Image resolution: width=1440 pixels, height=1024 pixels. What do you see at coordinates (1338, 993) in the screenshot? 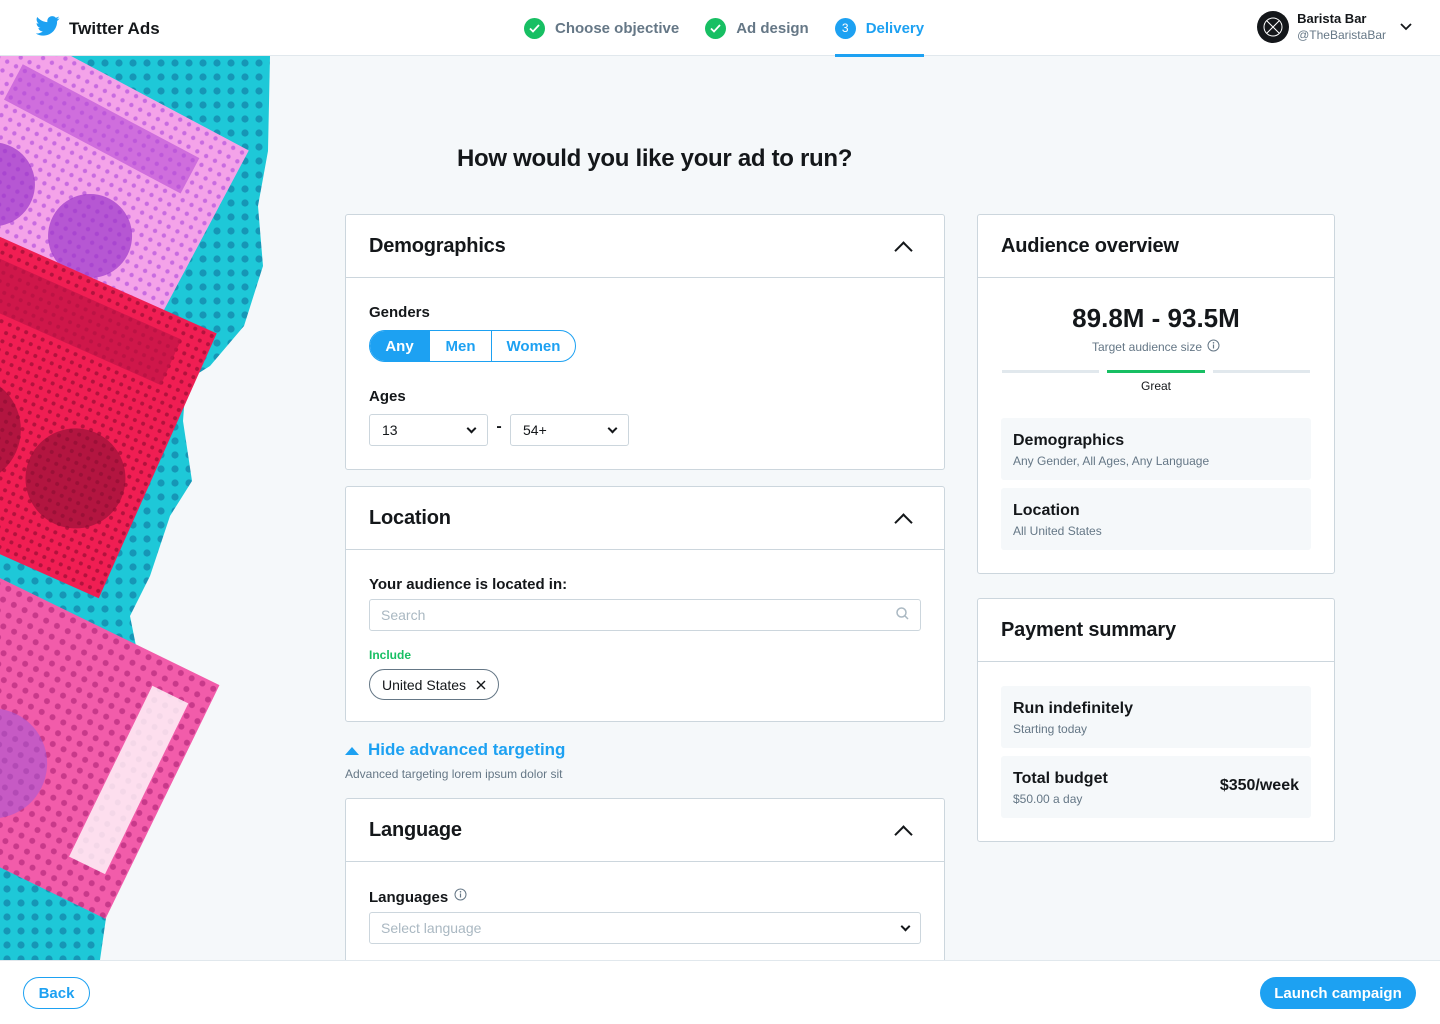
I see `launch-campaign-button: Launch campaign` at bounding box center [1338, 993].